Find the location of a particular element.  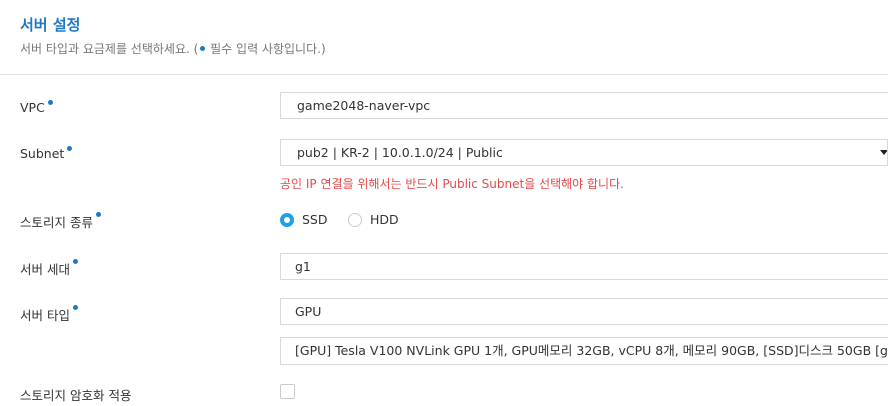

radio-unchecked-icon is located at coordinates (355, 219).